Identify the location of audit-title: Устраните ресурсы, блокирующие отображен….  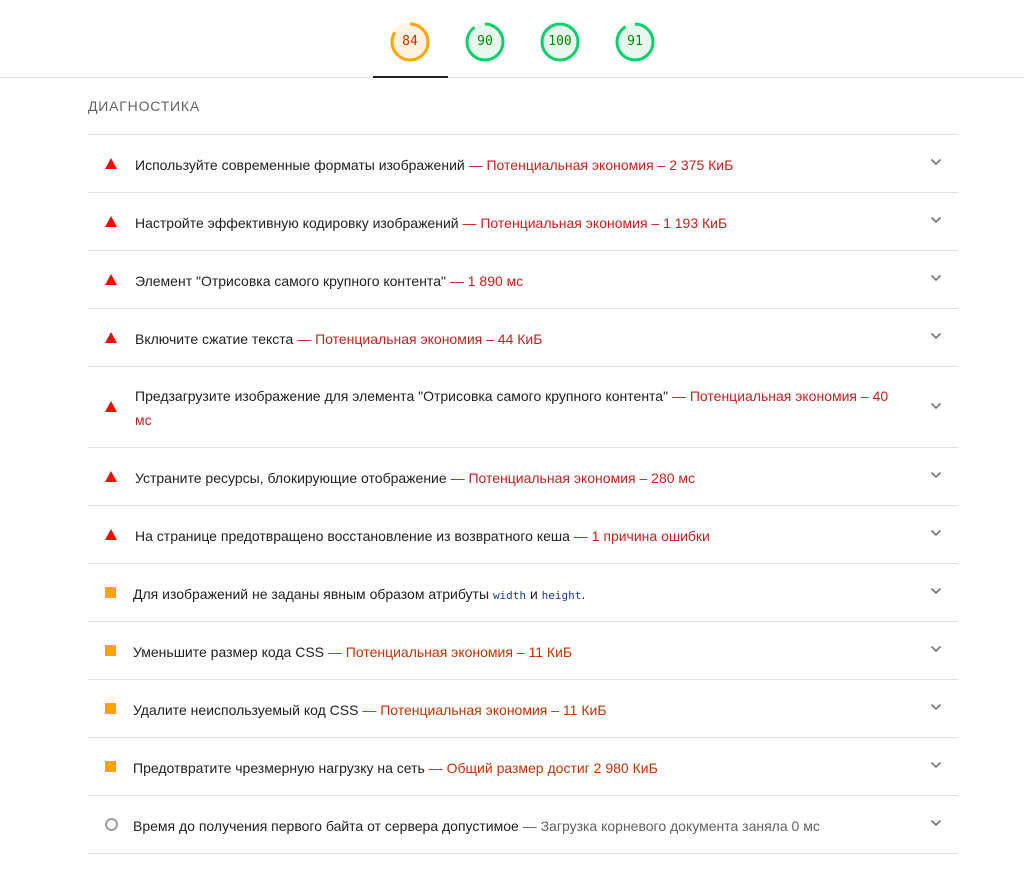
(291, 478).